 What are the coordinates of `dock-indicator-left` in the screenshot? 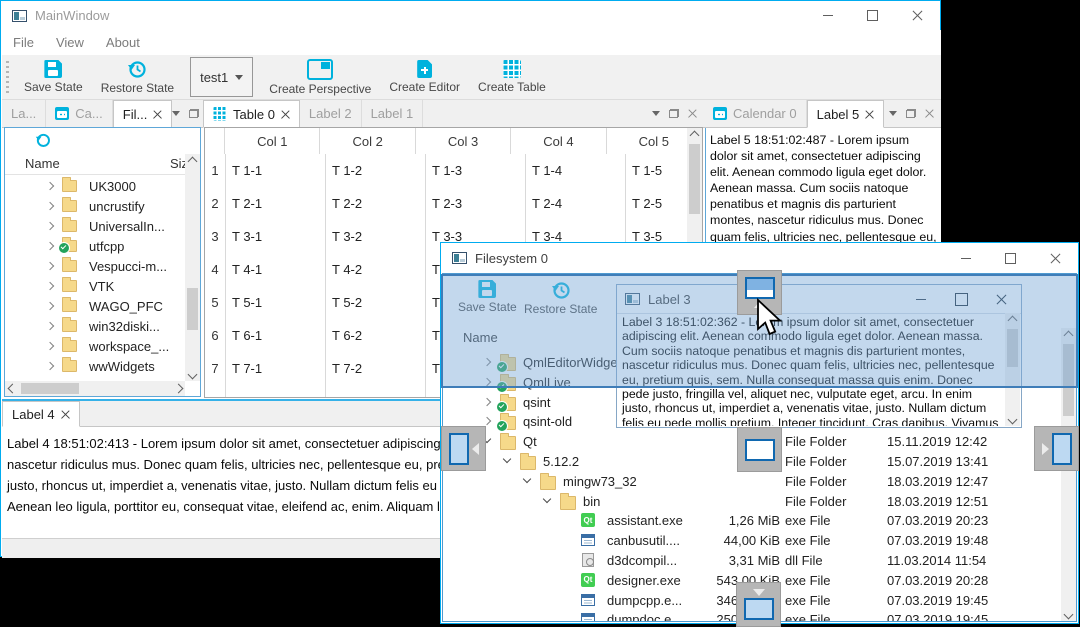 It's located at (463, 448).